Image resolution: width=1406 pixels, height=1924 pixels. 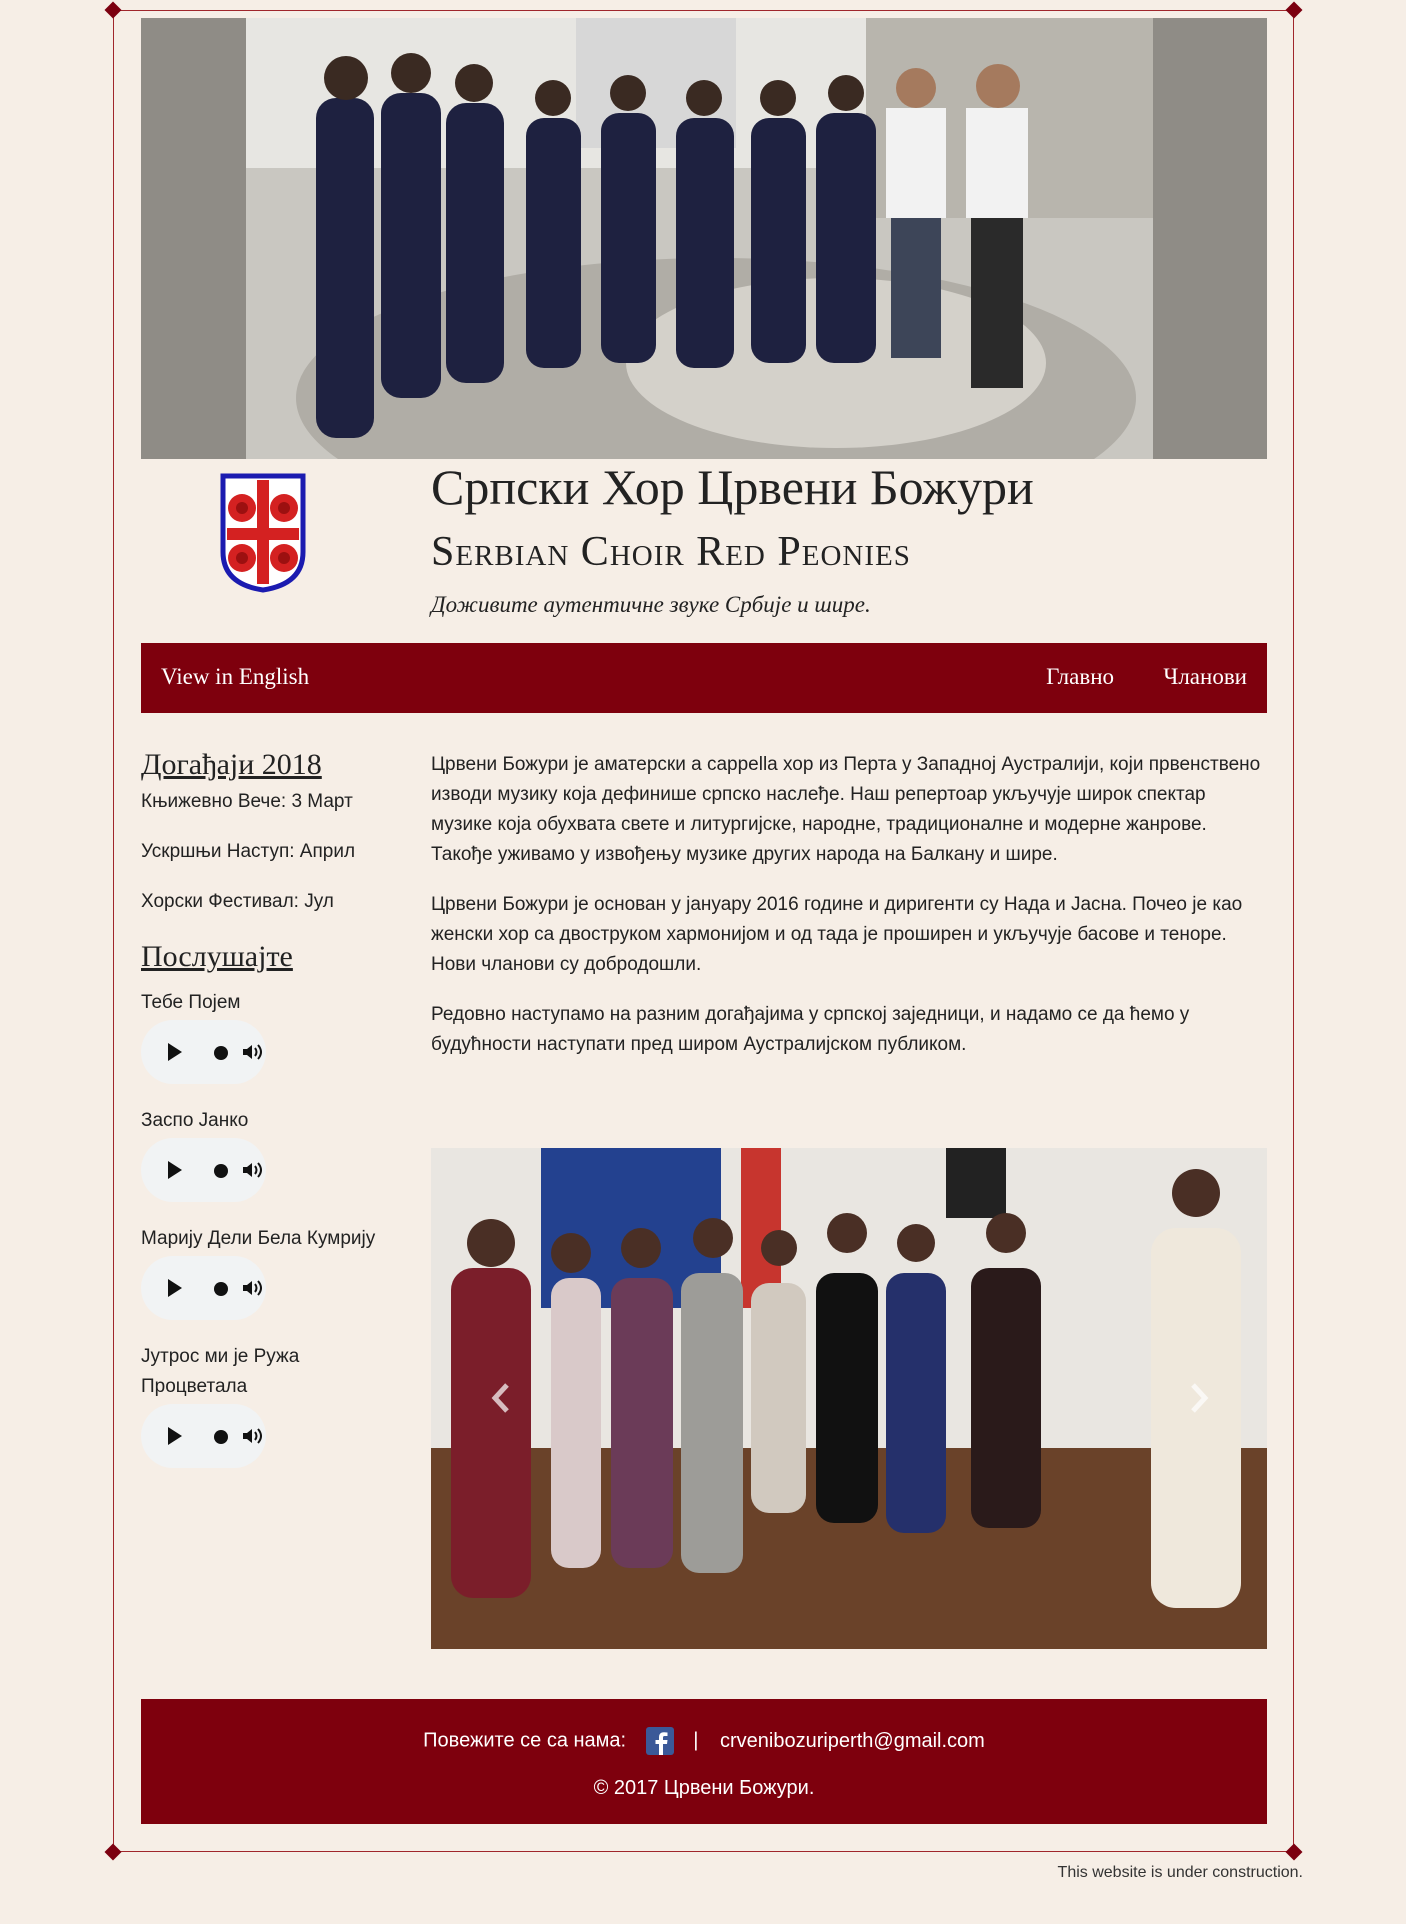 What do you see at coordinates (732, 487) in the screenshot?
I see `site-title-serbian: Српски Хор Црвени Божури` at bounding box center [732, 487].